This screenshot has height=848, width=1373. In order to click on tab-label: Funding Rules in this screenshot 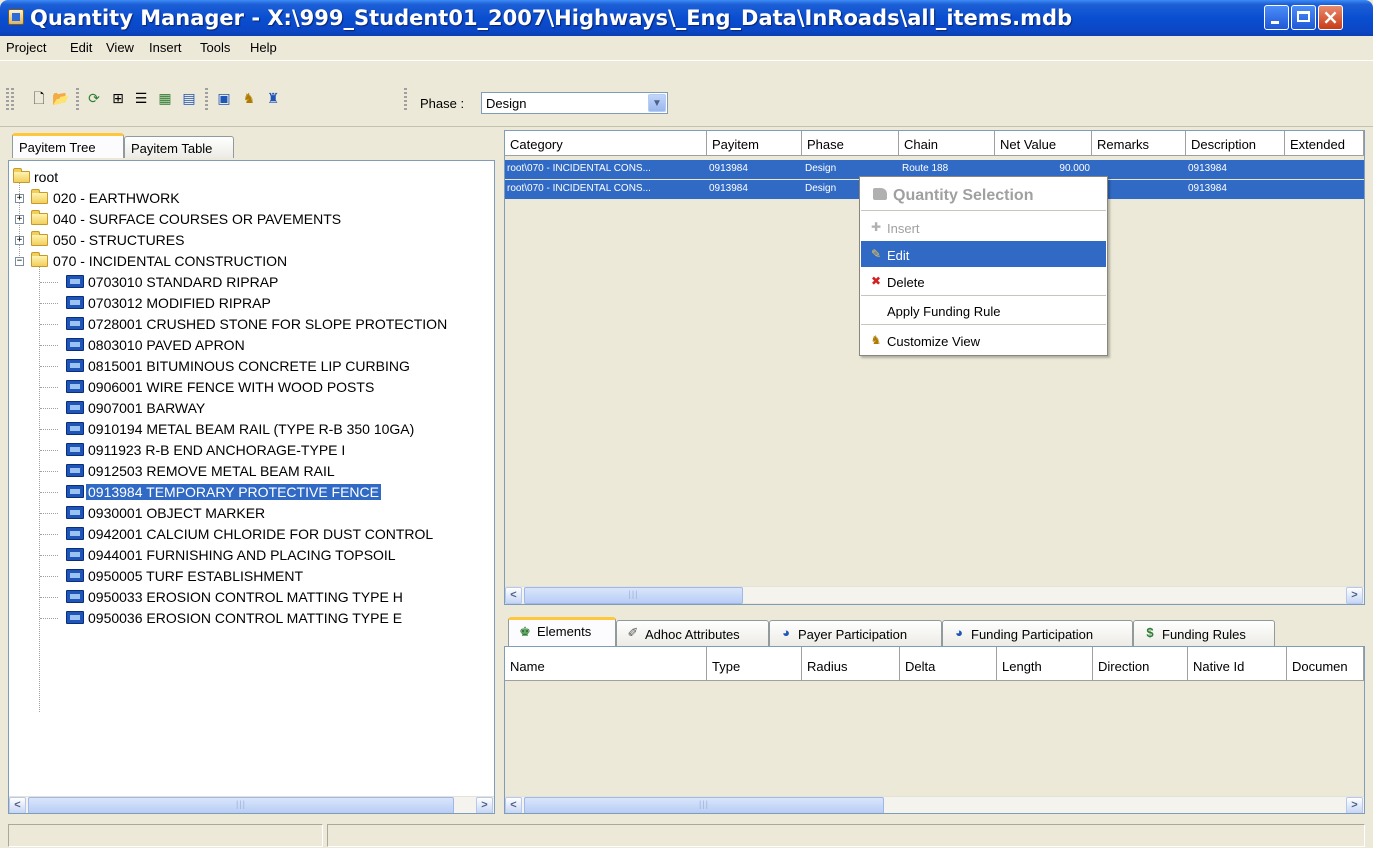, I will do `click(1204, 634)`.